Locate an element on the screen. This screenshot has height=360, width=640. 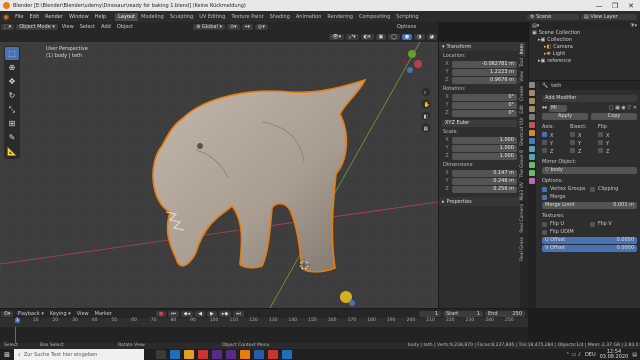
flip-x-checkbox is located at coordinates (600, 134).